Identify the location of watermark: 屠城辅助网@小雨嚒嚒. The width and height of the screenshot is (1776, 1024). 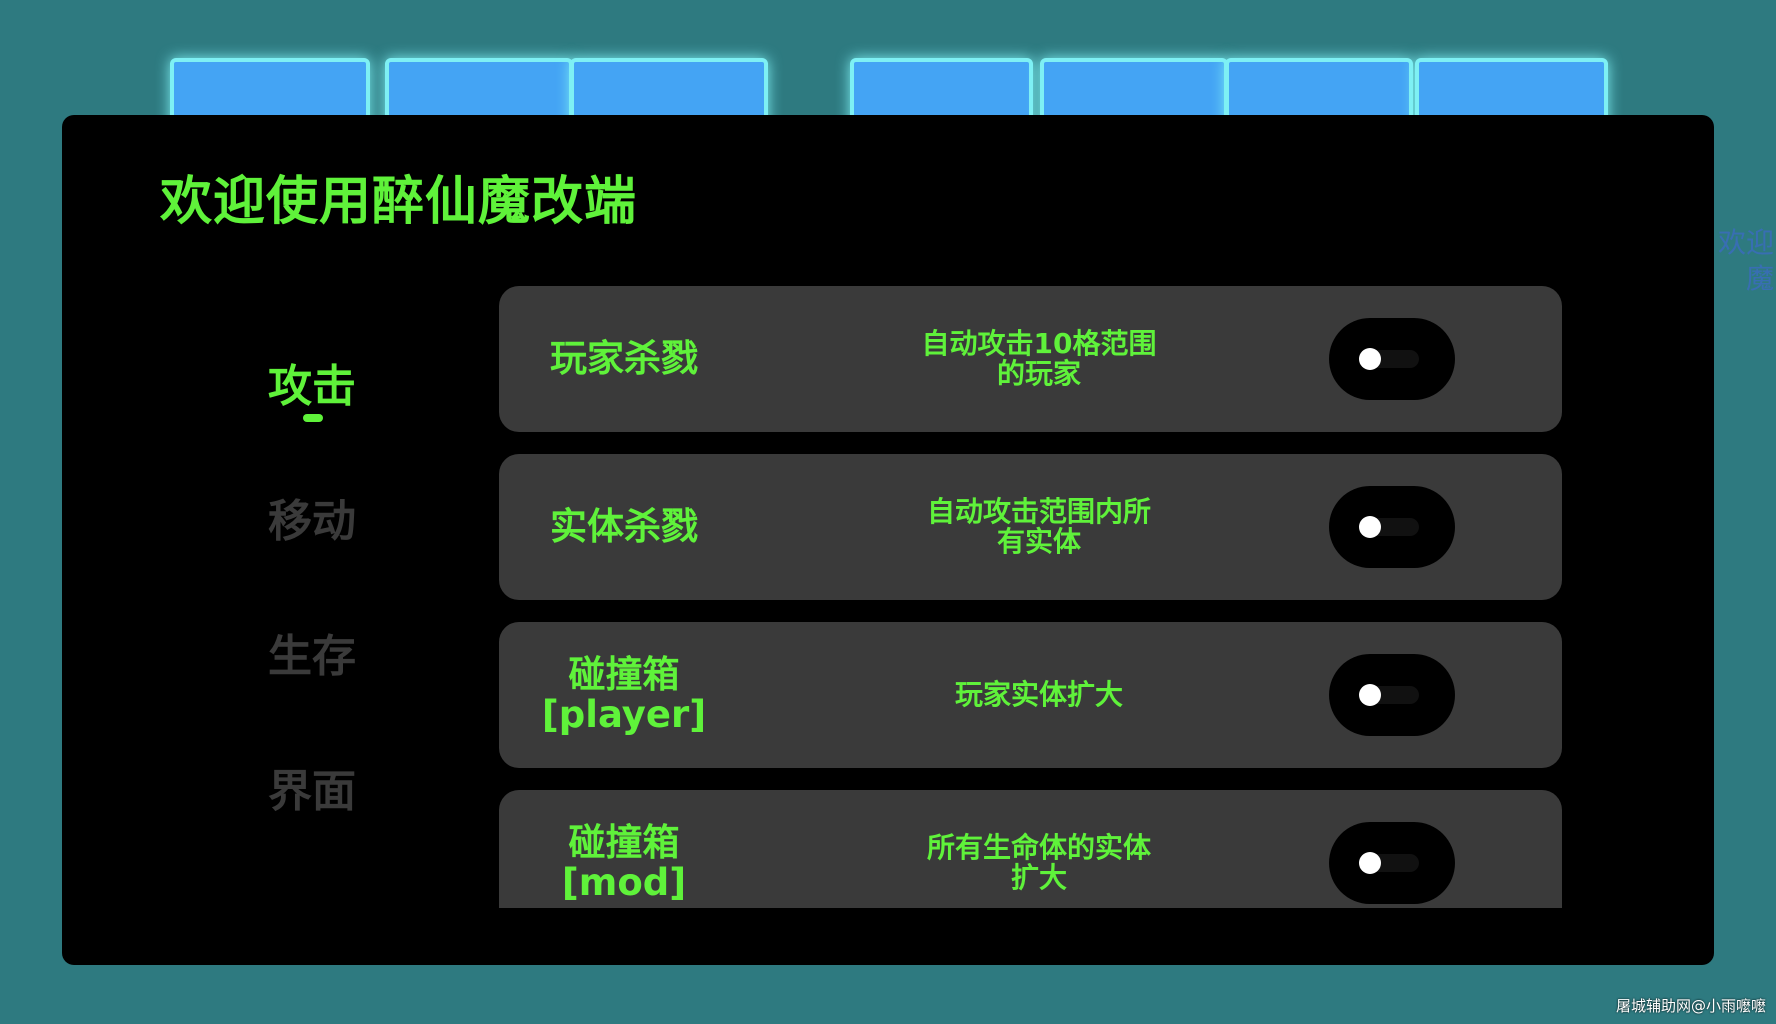
(1690, 1006).